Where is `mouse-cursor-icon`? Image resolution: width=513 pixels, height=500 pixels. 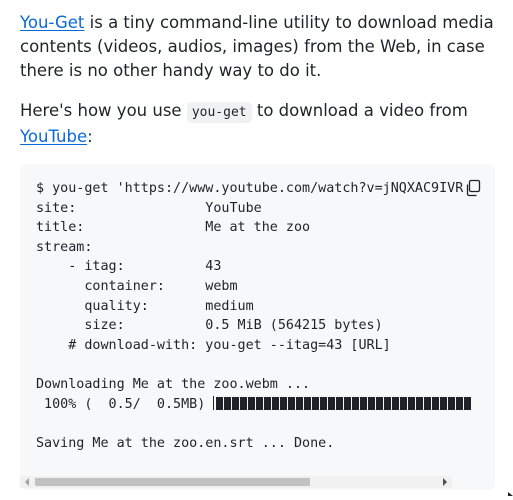
mouse-cursor-icon is located at coordinates (510, 494).